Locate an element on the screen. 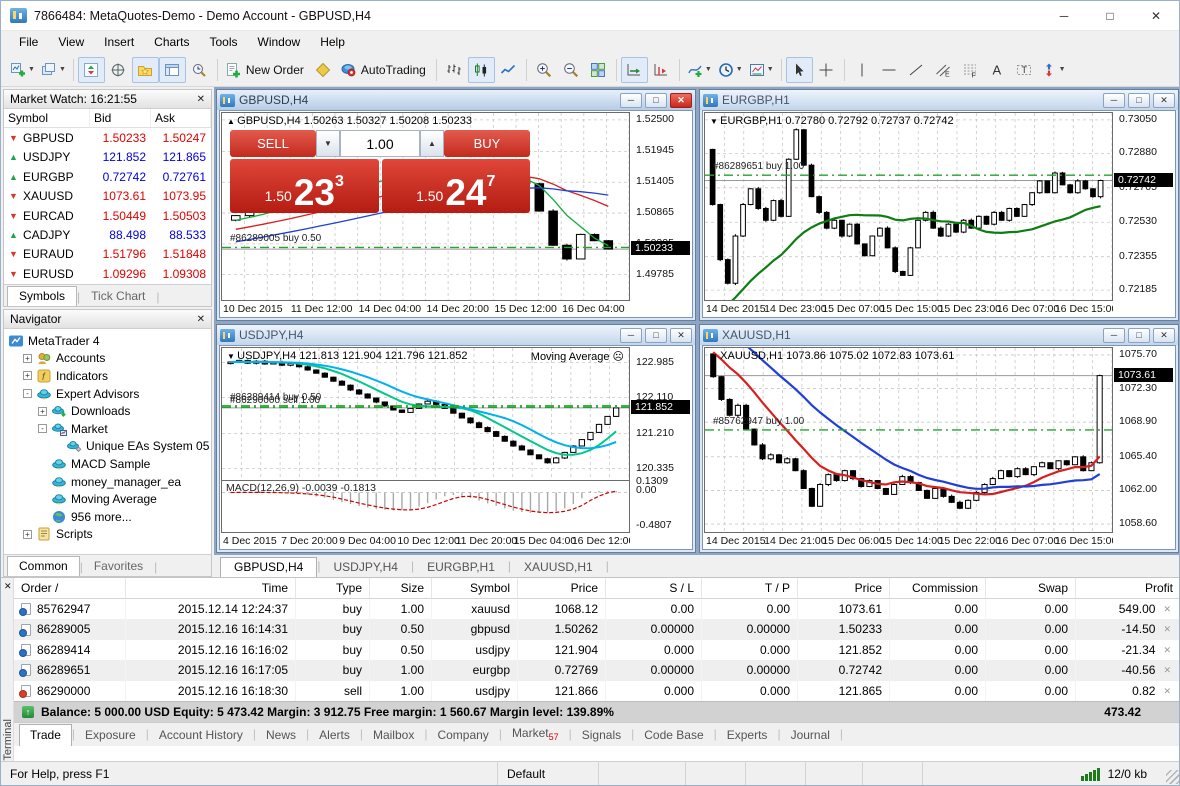  navigator-item-moving-average: Moving Average is located at coordinates (107, 499).